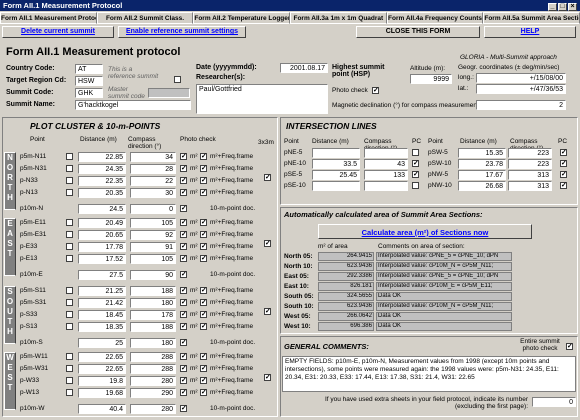  What do you see at coordinates (554, 402) in the screenshot?
I see `extra-sheets-field: 0` at bounding box center [554, 402].